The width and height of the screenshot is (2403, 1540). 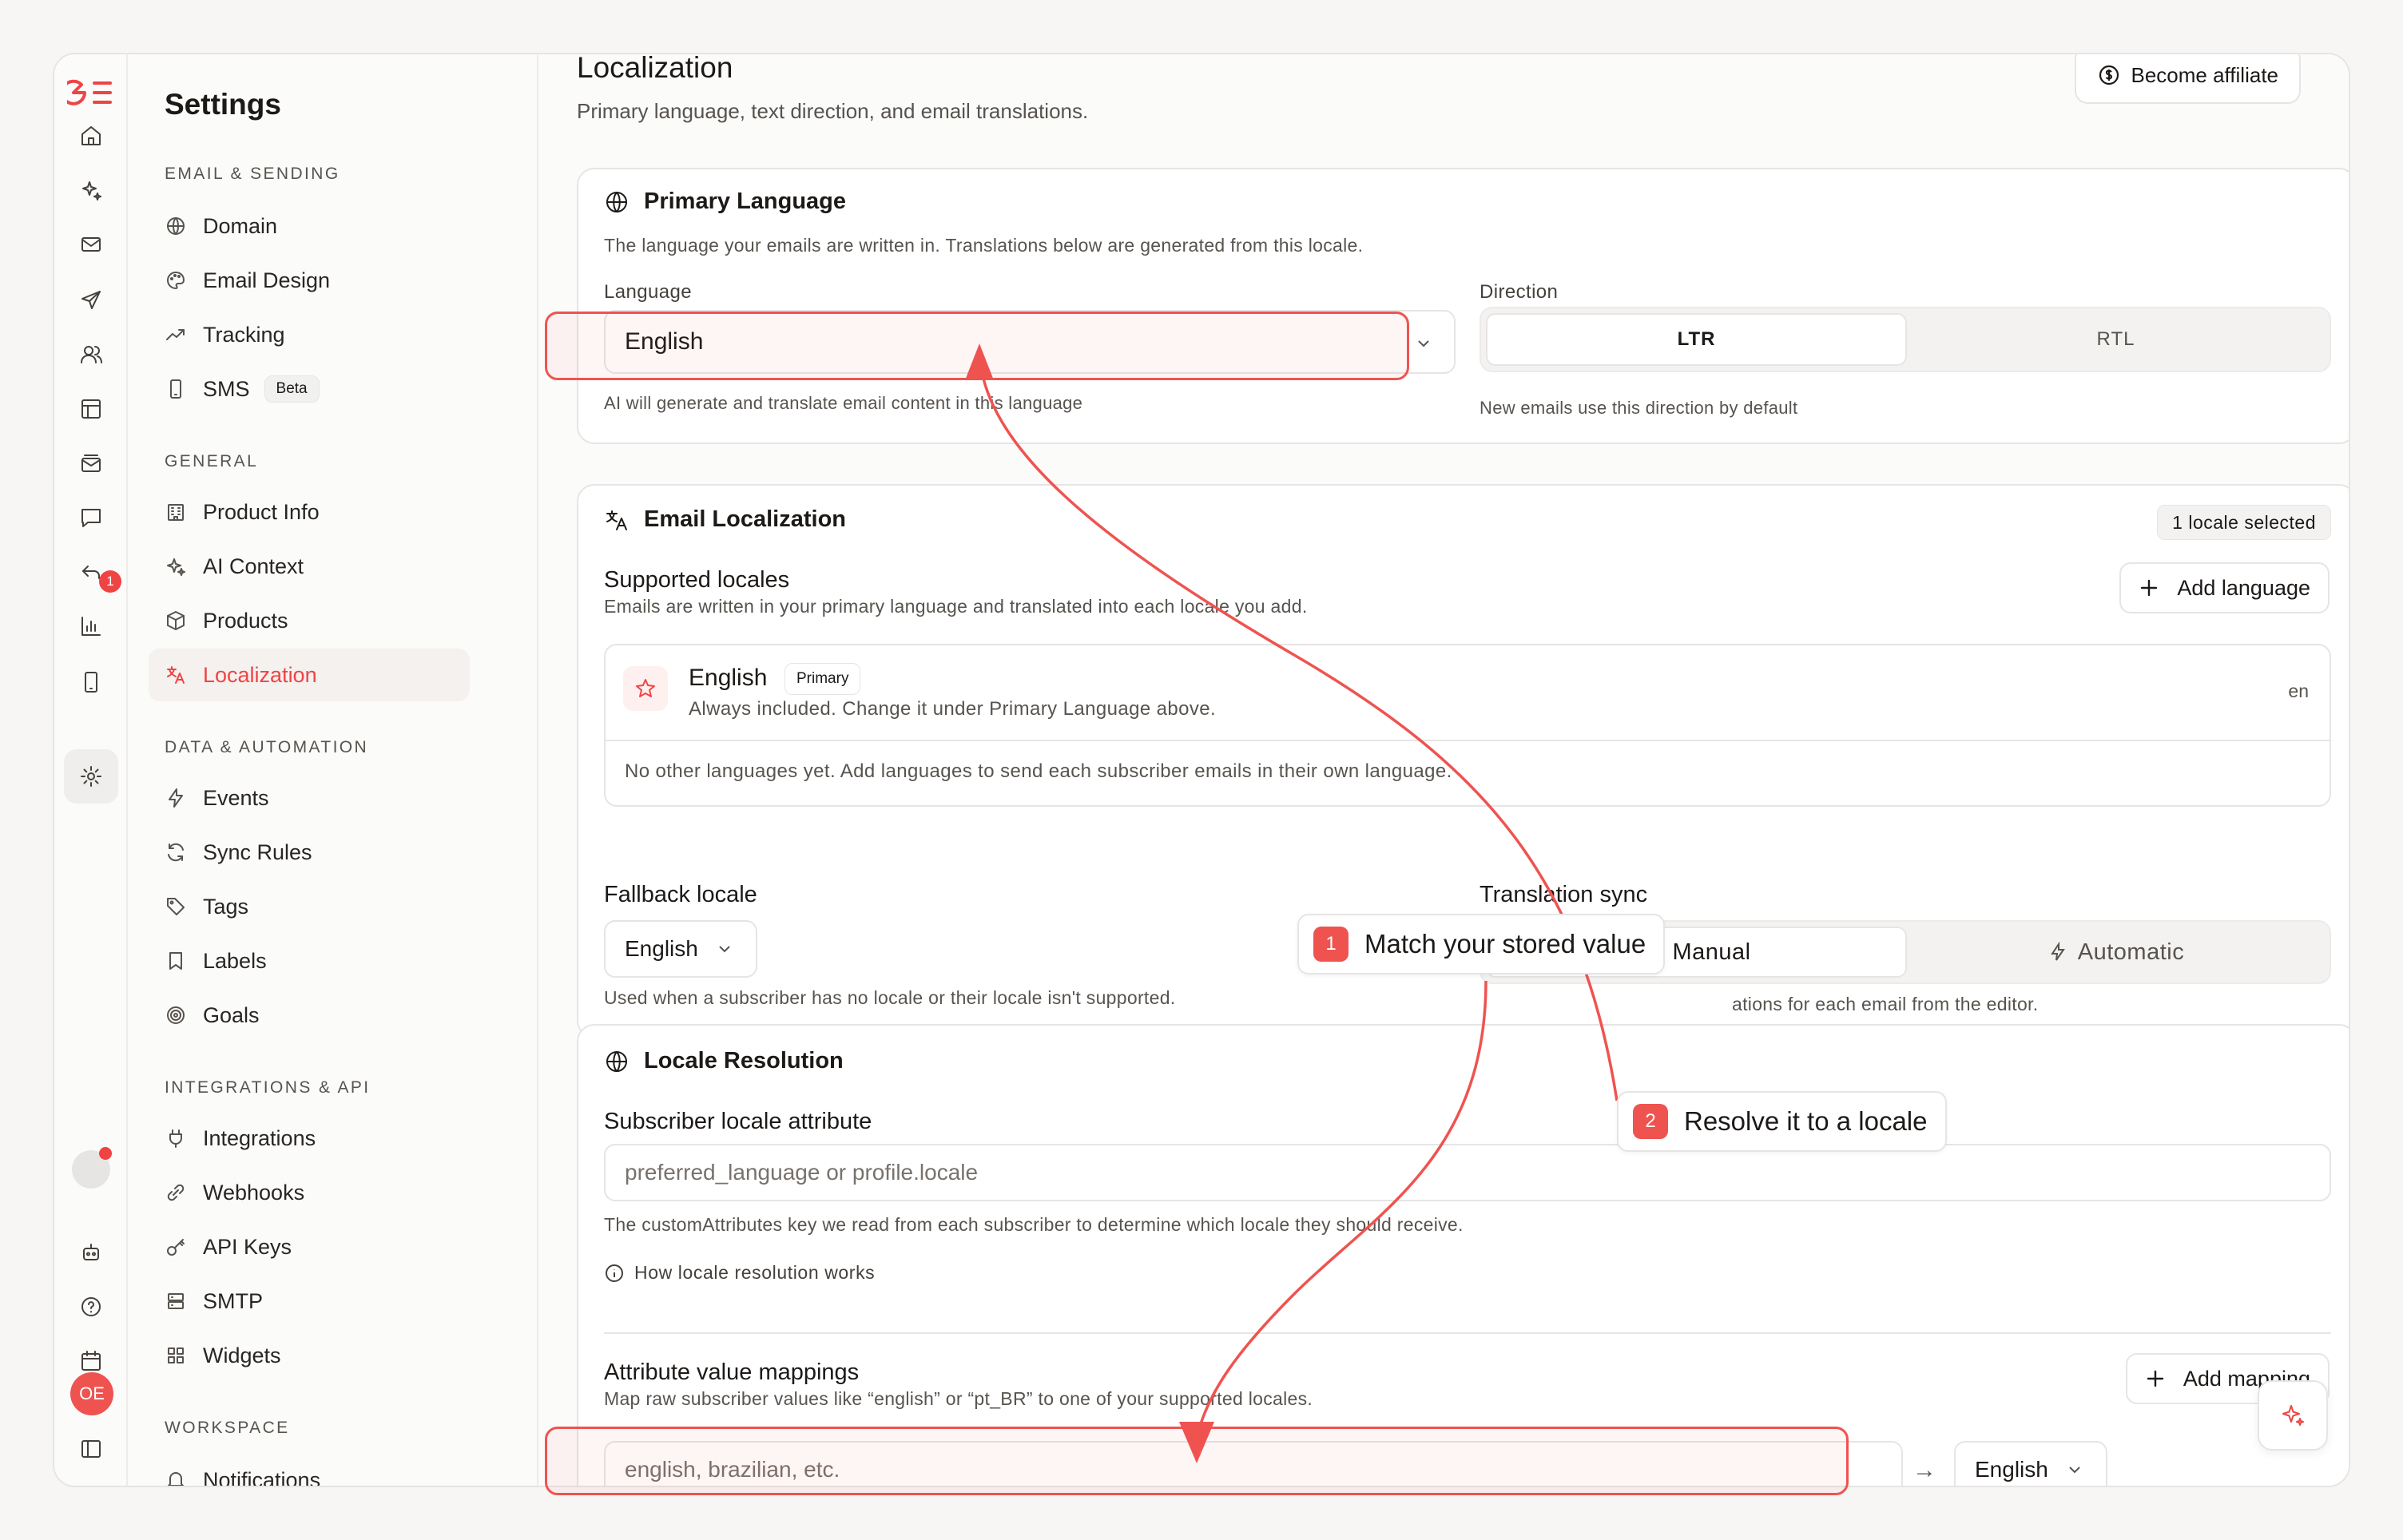 What do you see at coordinates (227, 1428) in the screenshot?
I see `nav-section-workspace: WORKSPACE` at bounding box center [227, 1428].